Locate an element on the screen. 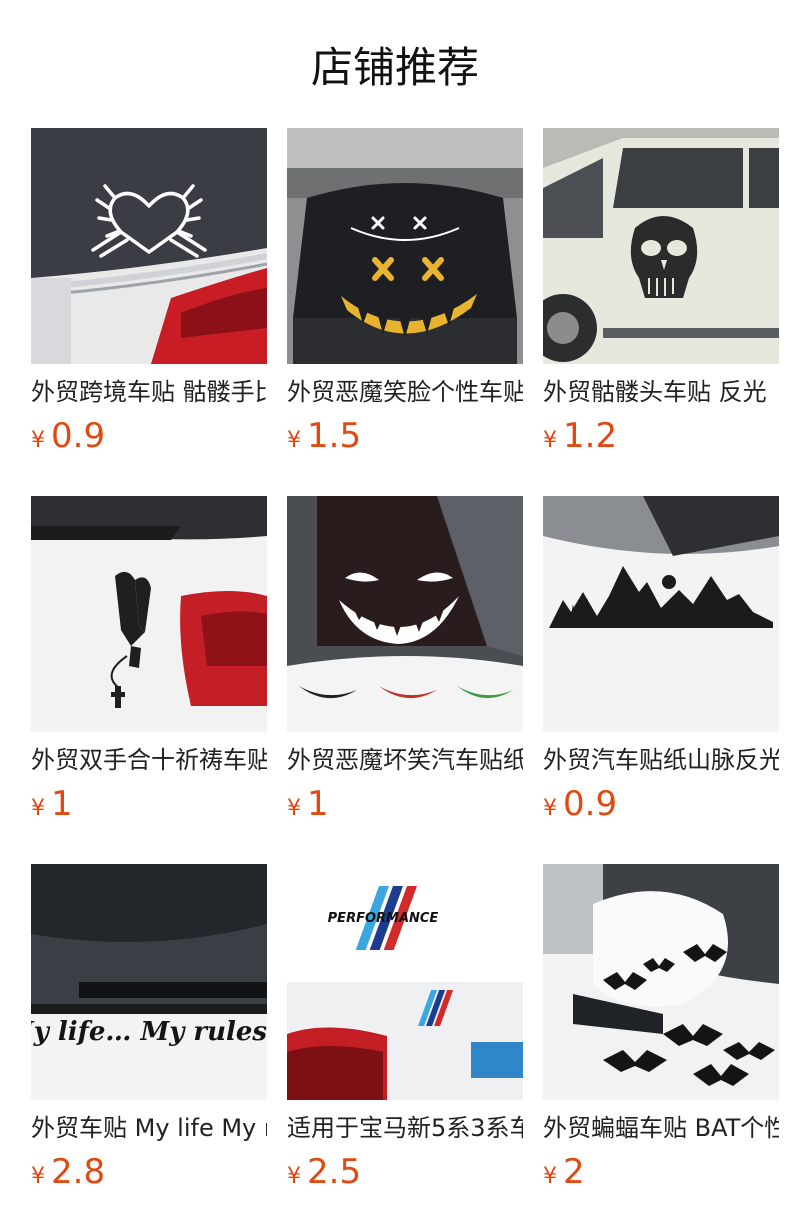 The height and width of the screenshot is (1232, 790). product-card: 外贸跨境车贴 骷髅手比心车贴 ¥0.9 is located at coordinates (149, 293).